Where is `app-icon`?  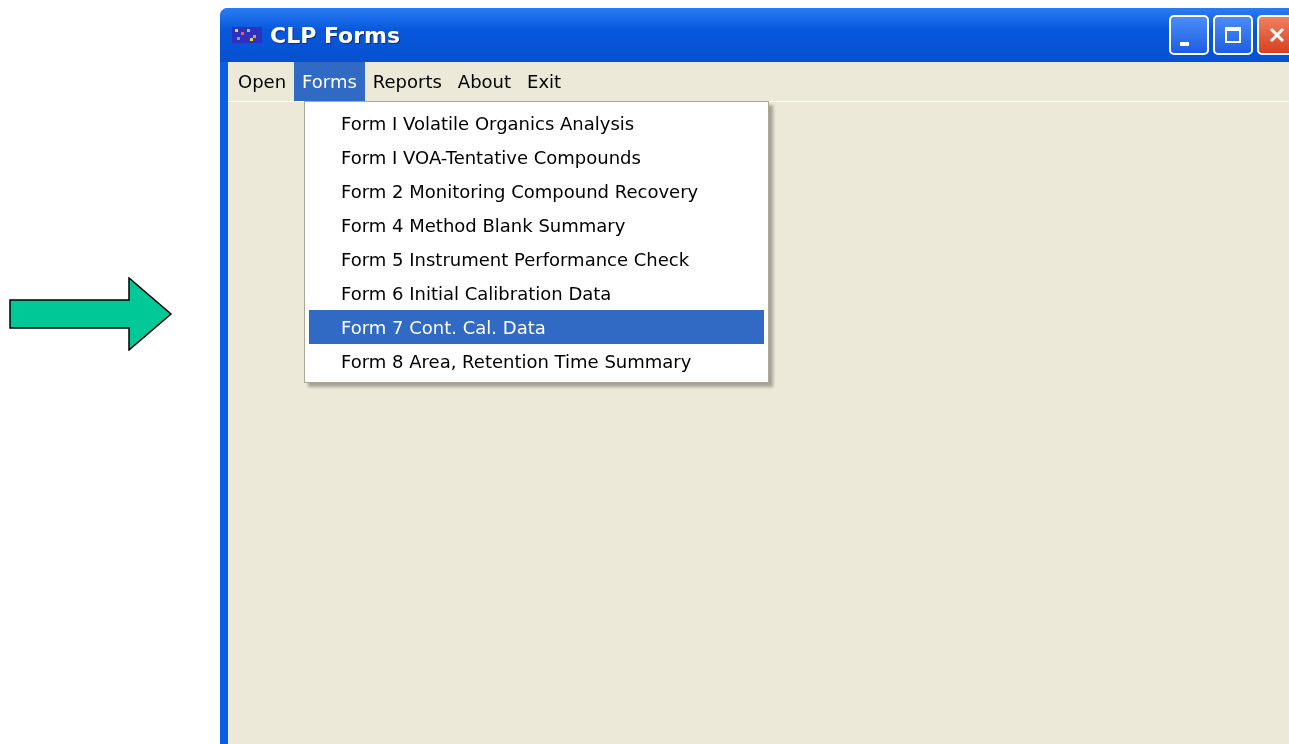
app-icon is located at coordinates (247, 35).